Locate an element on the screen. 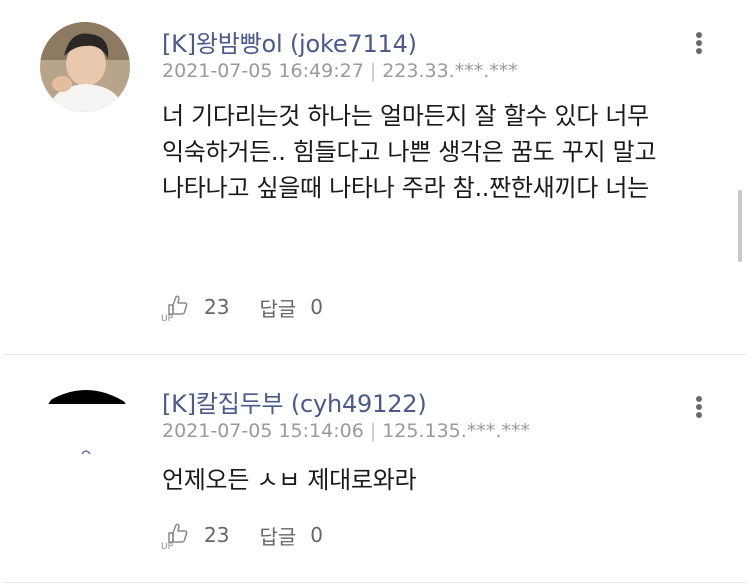 The height and width of the screenshot is (585, 750). comment-date: 2021-07-05 16:49:27 is located at coordinates (263, 71).